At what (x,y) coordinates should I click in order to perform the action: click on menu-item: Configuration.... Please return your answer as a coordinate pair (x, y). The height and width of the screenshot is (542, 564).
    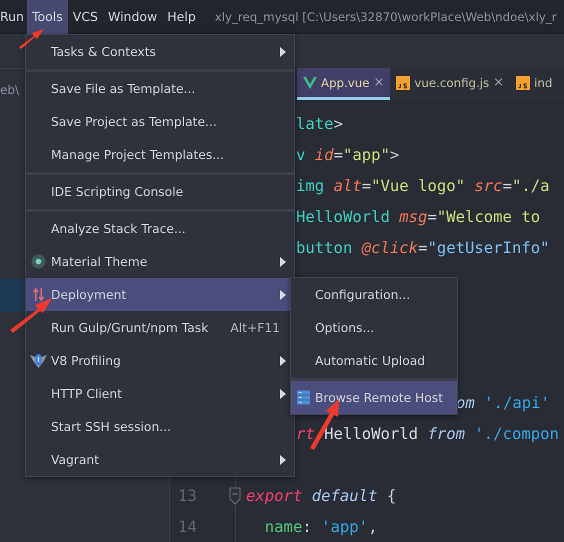
    Looking at the image, I should click on (374, 294).